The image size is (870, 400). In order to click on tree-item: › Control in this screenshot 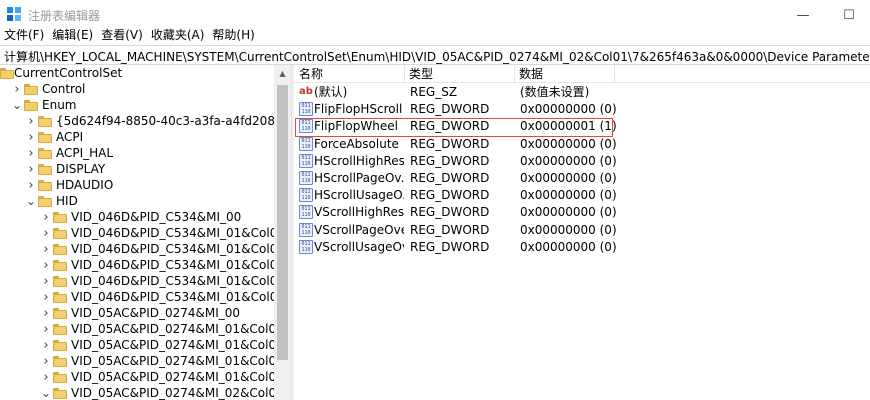, I will do `click(137, 89)`.